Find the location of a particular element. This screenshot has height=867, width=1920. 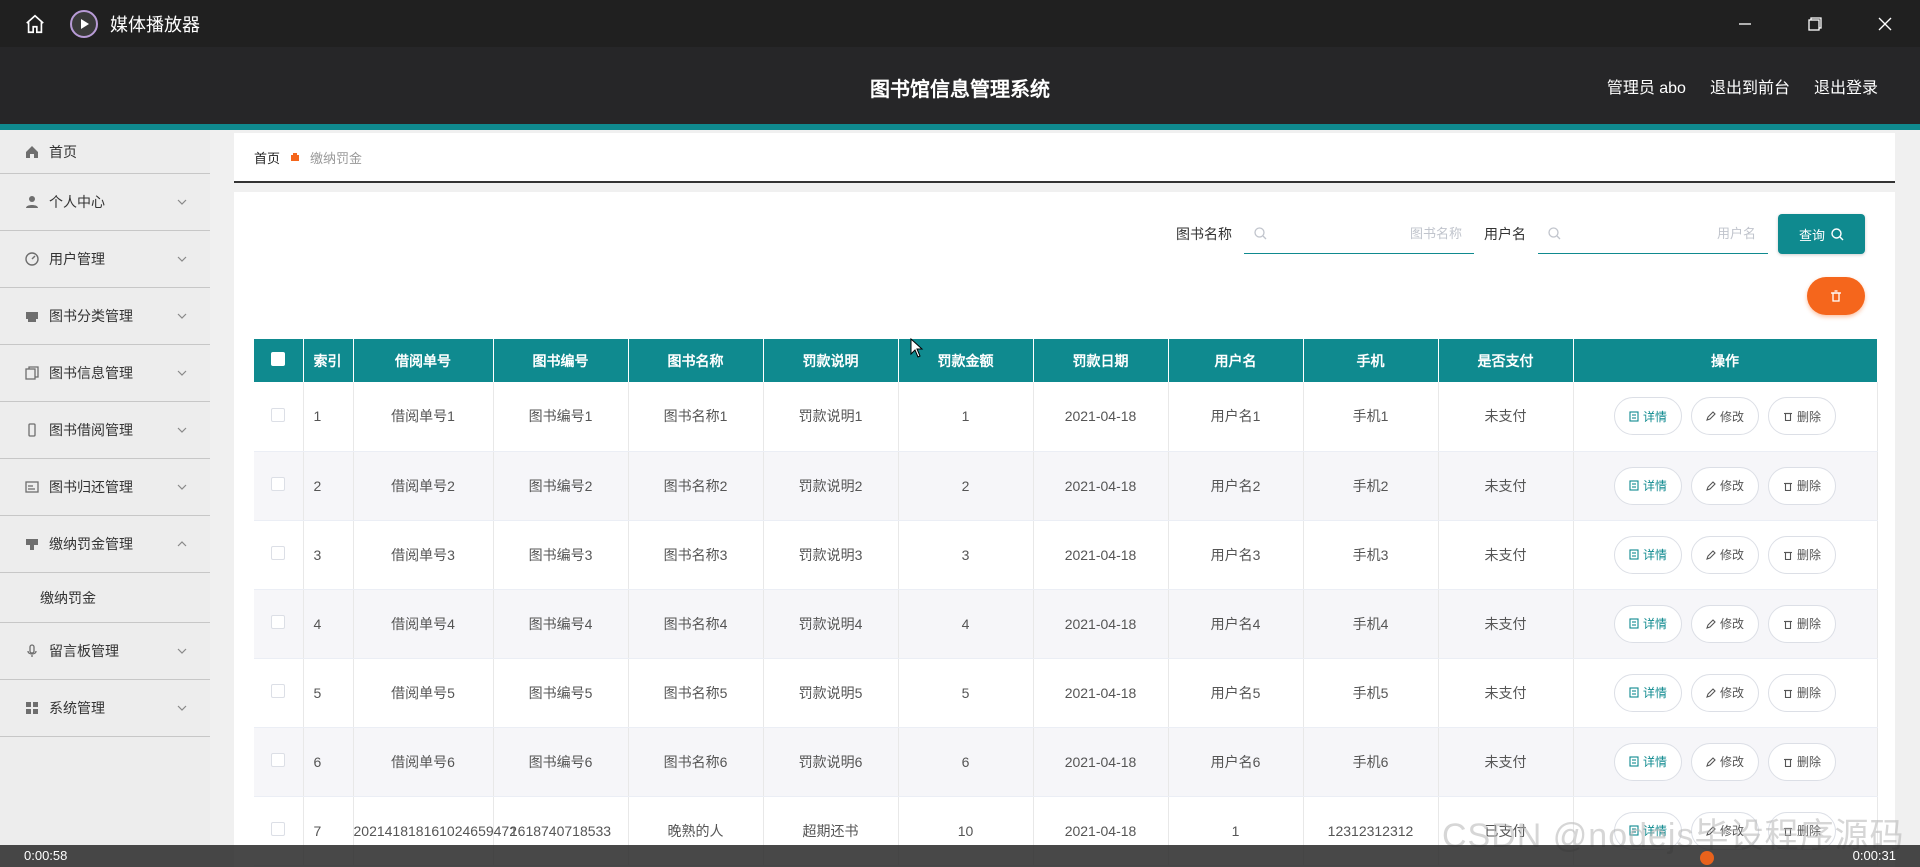

restore-button is located at coordinates (1815, 23).